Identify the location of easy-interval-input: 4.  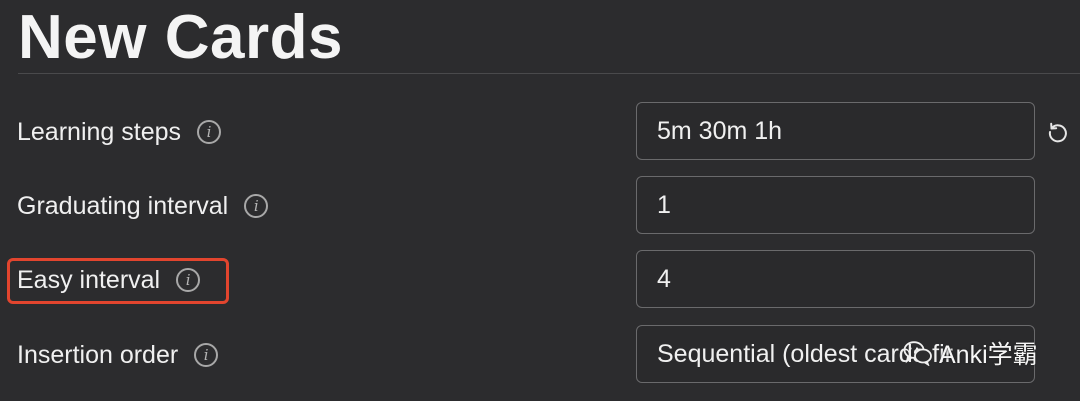
(835, 279).